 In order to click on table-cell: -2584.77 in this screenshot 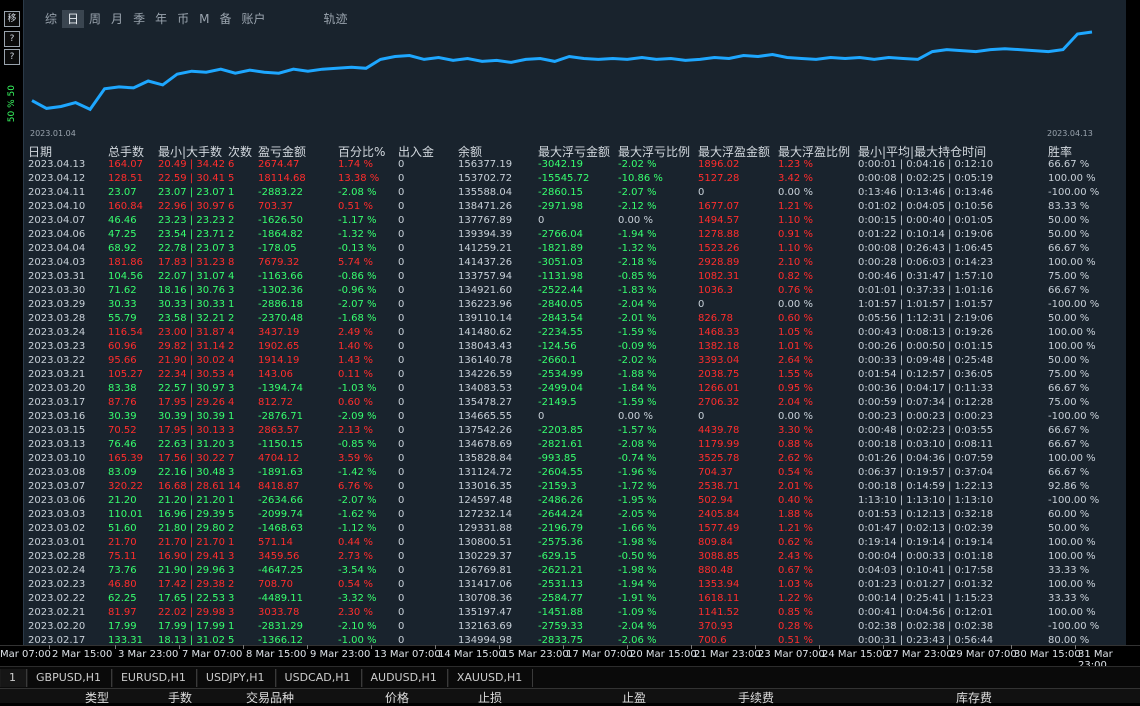, I will do `click(560, 598)`.